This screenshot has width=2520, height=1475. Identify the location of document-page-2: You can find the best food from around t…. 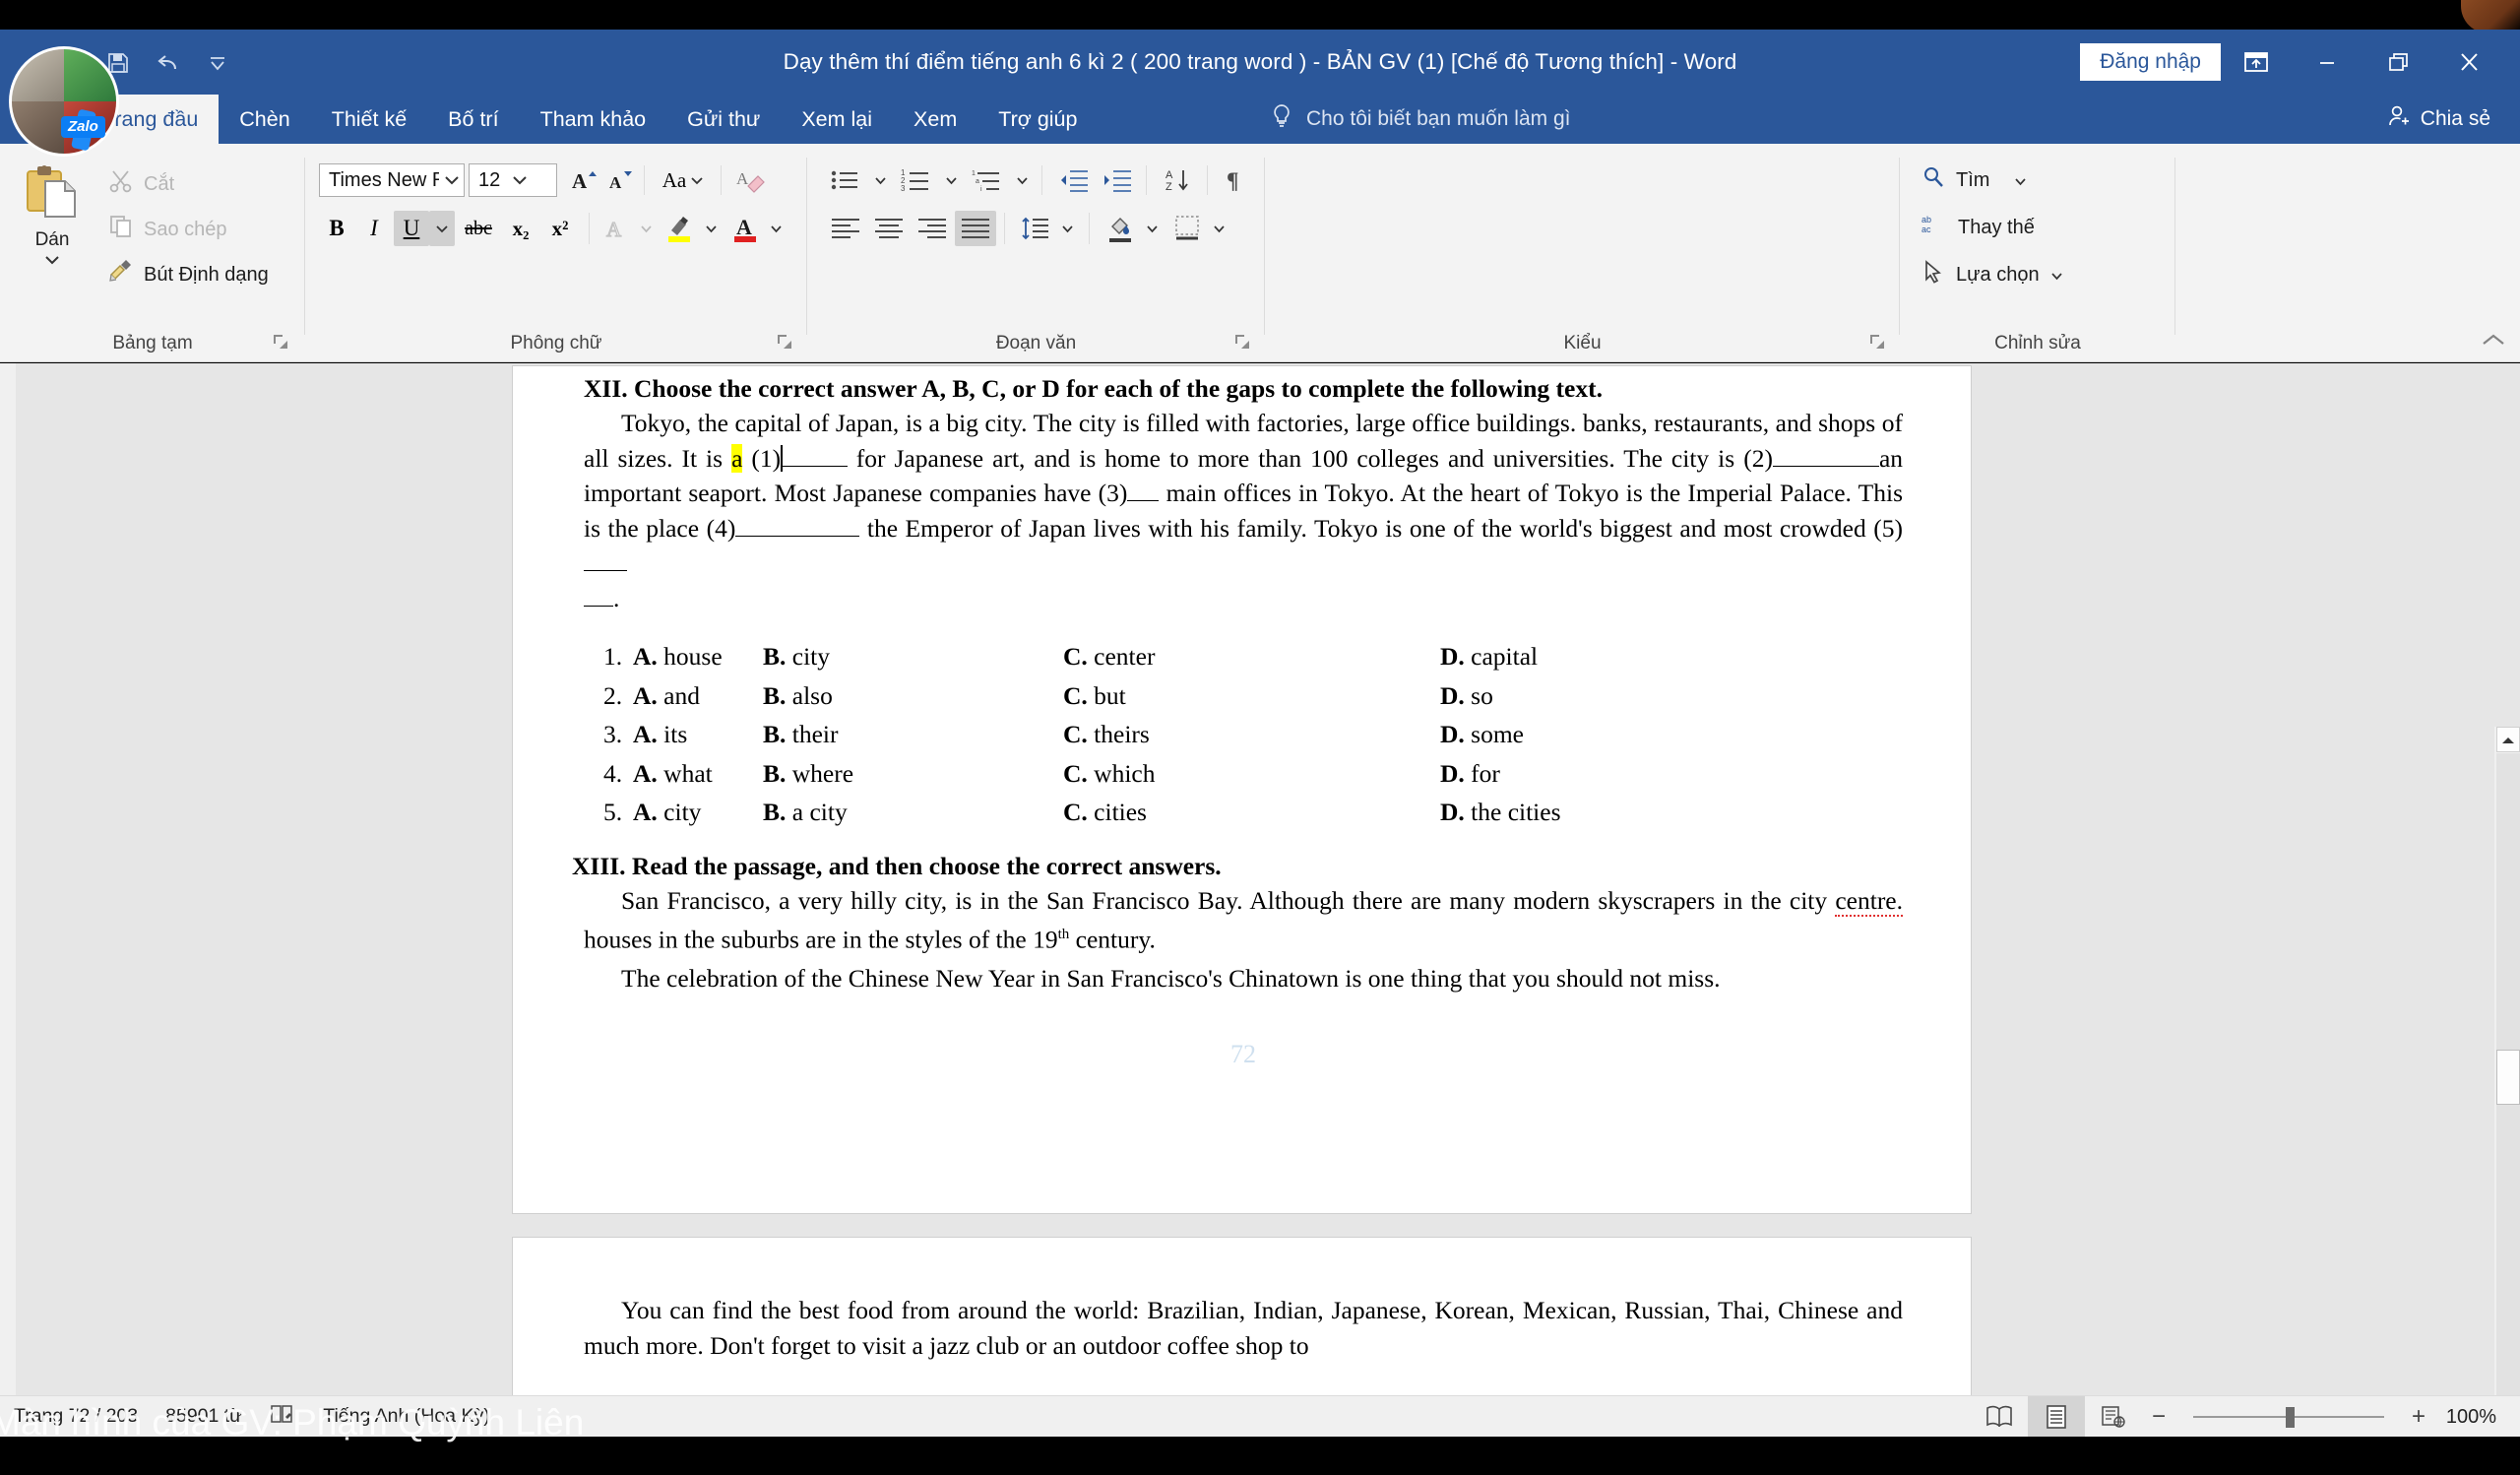
(1242, 1317).